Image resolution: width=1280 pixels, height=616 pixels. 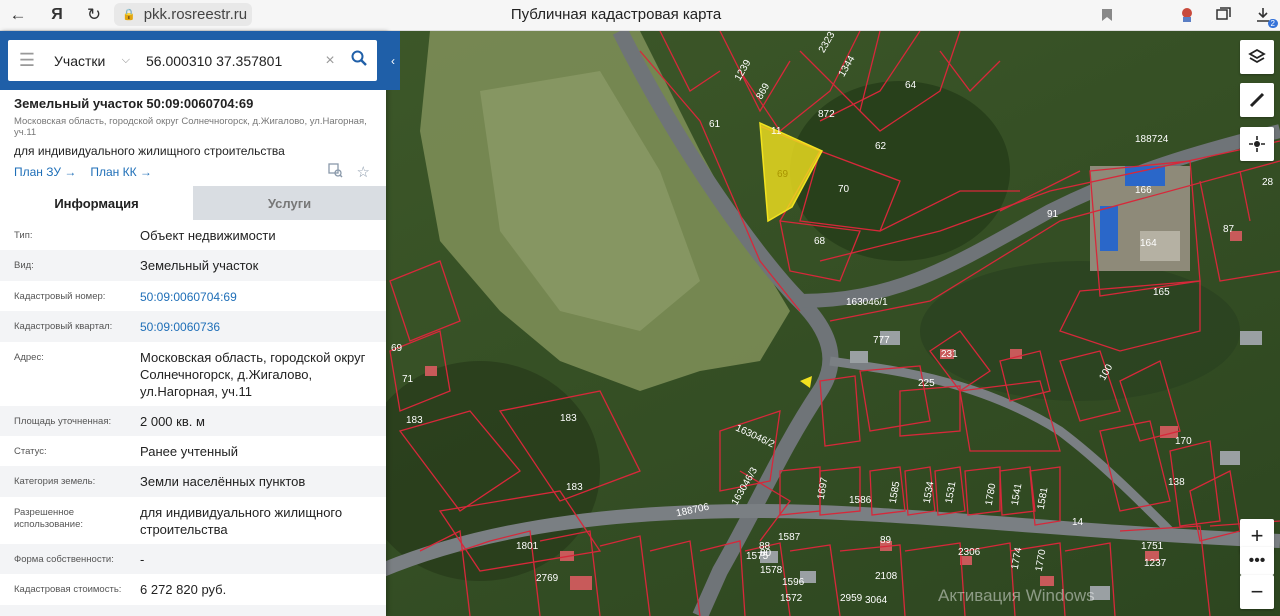 What do you see at coordinates (929, 492) in the screenshot?
I see `parcel-label: 1534` at bounding box center [929, 492].